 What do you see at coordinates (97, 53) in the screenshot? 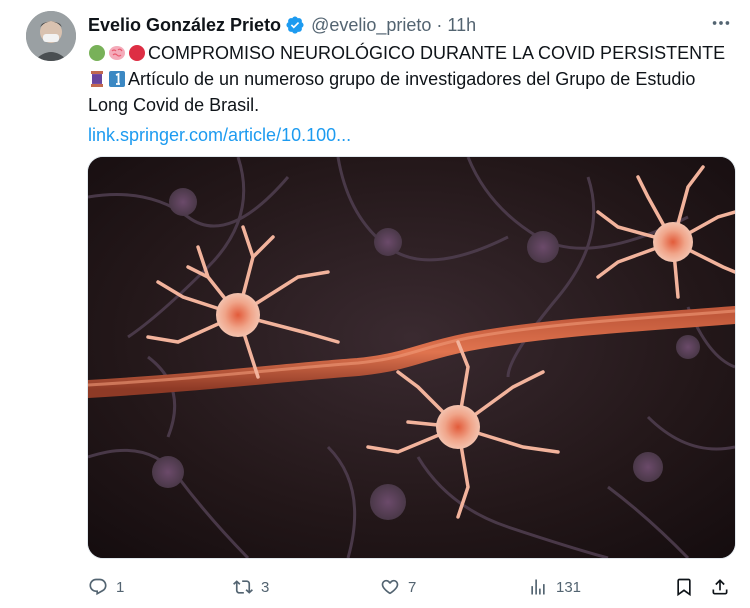
I see `green-circle-icon` at bounding box center [97, 53].